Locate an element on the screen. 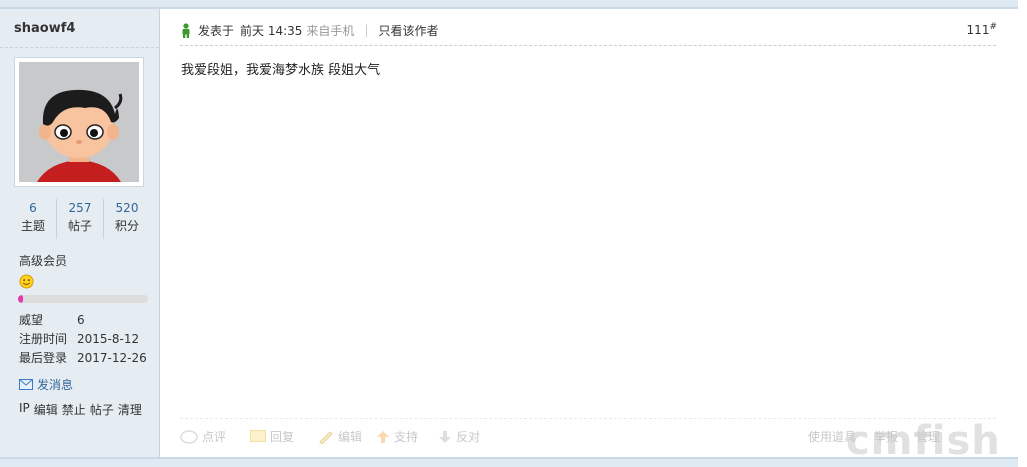  post-source: 来自手机 is located at coordinates (330, 30).